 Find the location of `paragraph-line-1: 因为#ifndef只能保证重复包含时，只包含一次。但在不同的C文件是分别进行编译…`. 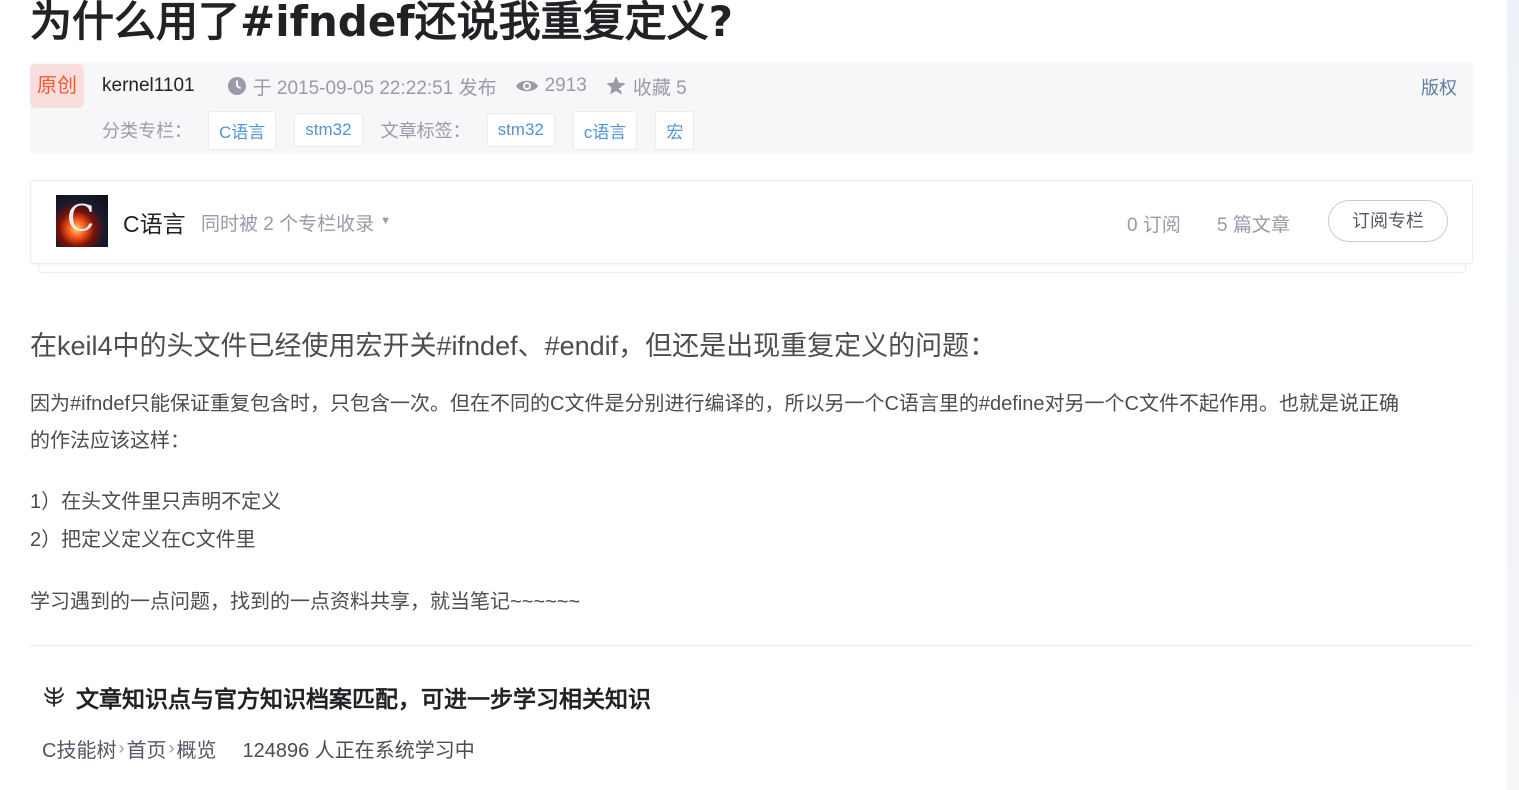

paragraph-line-1: 因为#ifndef只能保证重复包含时，只包含一次。但在不同的C文件是分别进行编译… is located at coordinates (714, 404).